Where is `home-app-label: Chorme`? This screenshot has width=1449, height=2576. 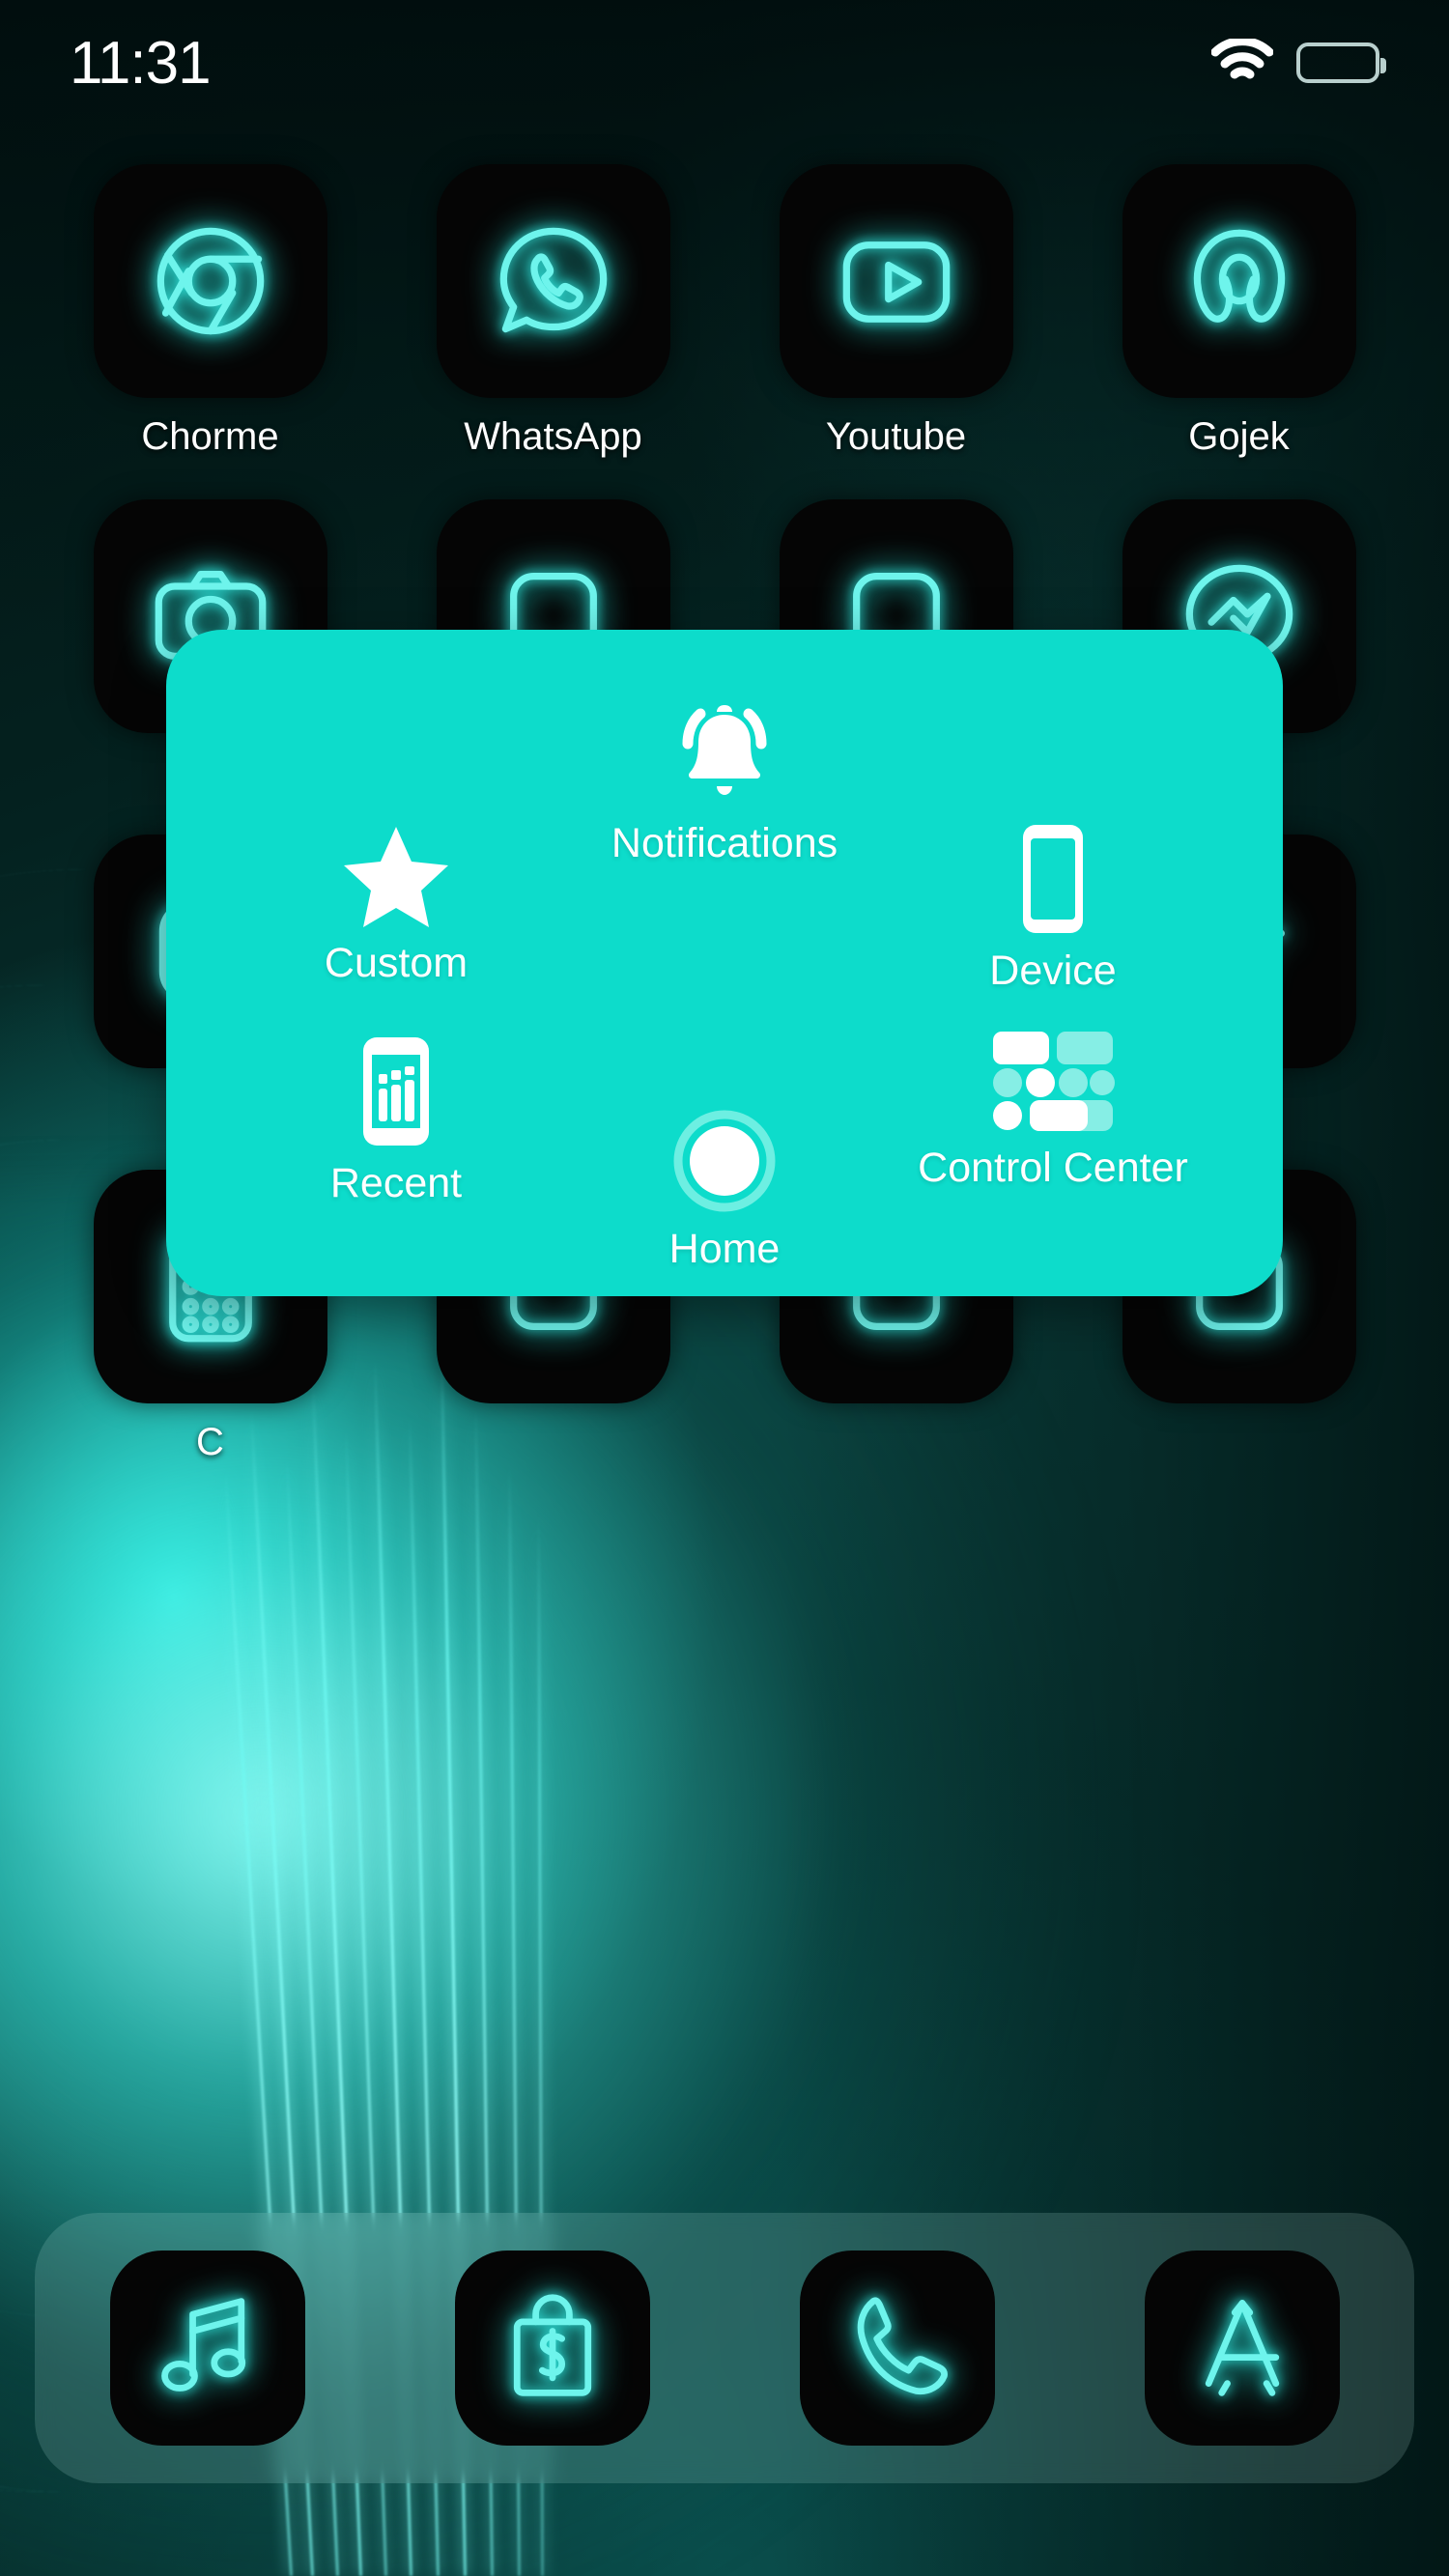 home-app-label: Chorme is located at coordinates (210, 436).